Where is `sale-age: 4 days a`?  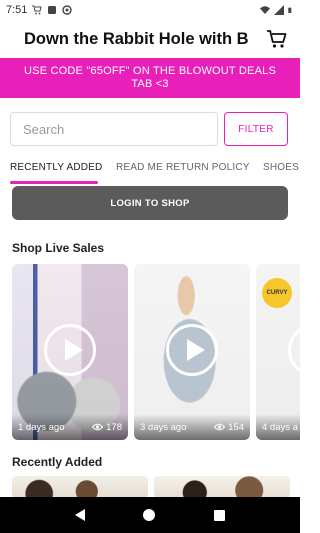 sale-age: 4 days a is located at coordinates (280, 427).